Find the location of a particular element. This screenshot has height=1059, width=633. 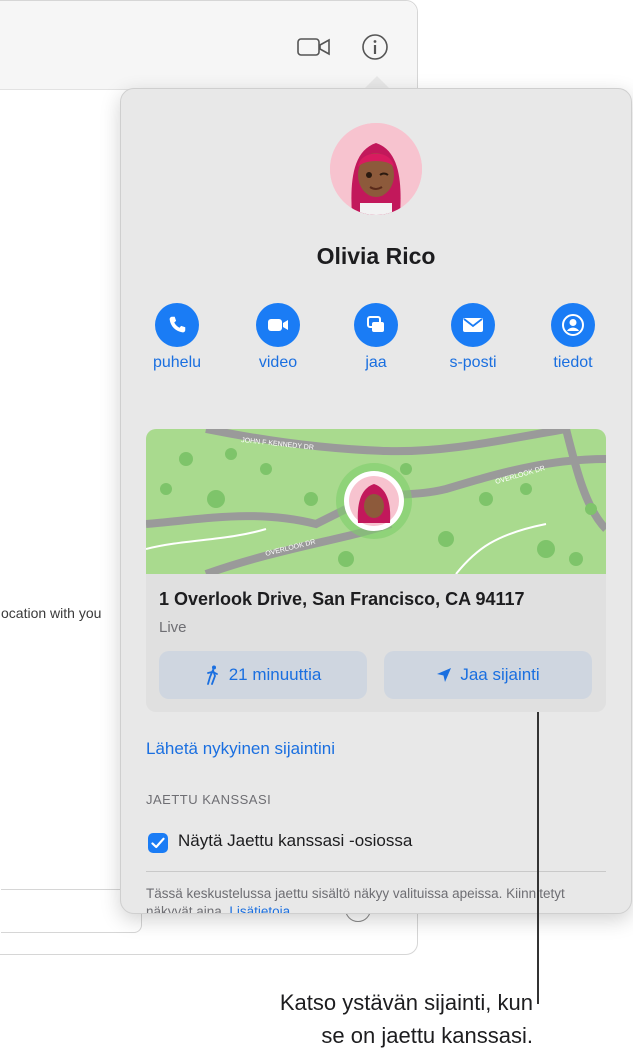

send-current-location-link: Lähetä nykyinen sijaintini is located at coordinates (240, 749).